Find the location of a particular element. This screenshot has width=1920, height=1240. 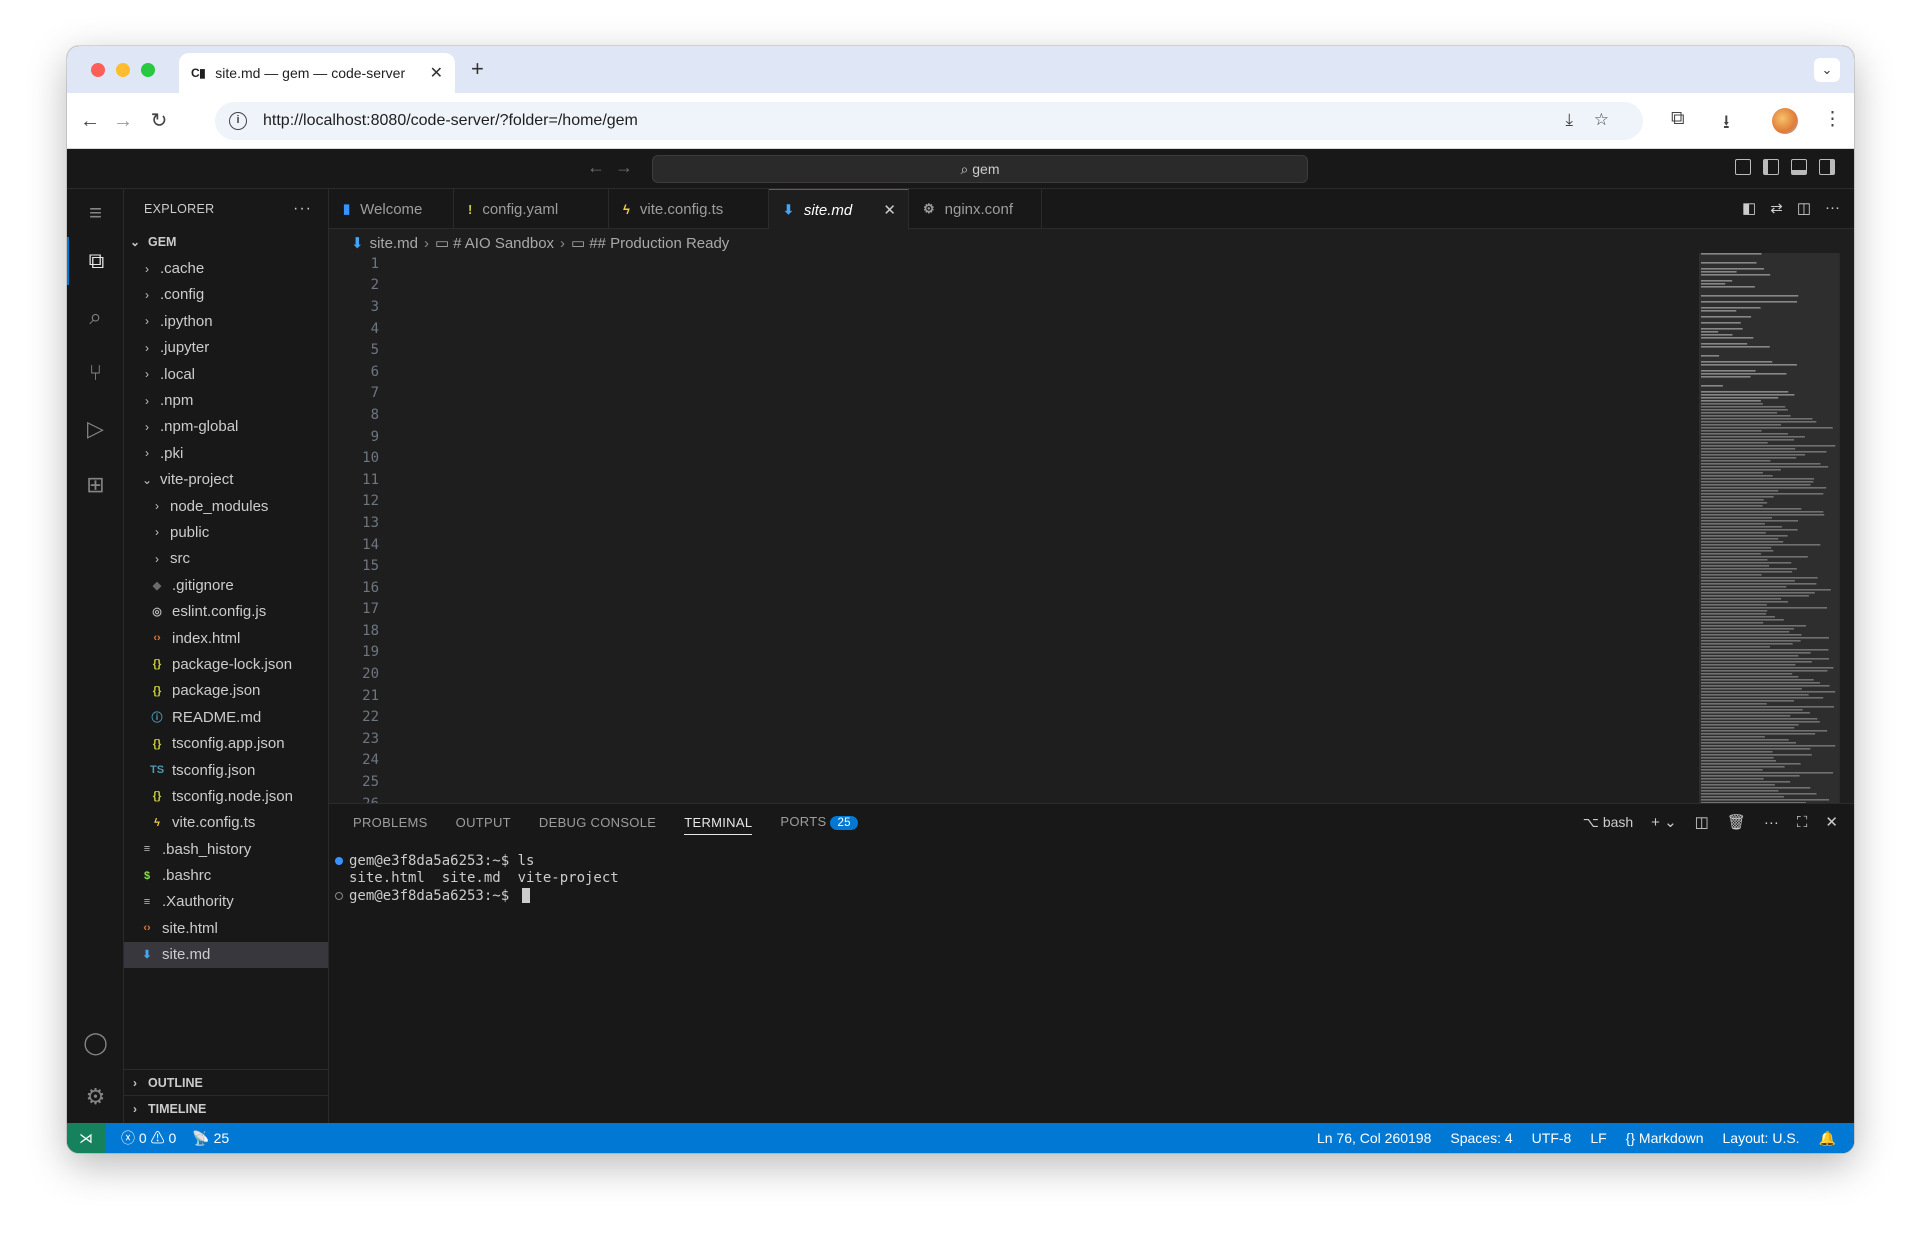

remote-indicator-icon: ⋊ is located at coordinates (86, 1138).